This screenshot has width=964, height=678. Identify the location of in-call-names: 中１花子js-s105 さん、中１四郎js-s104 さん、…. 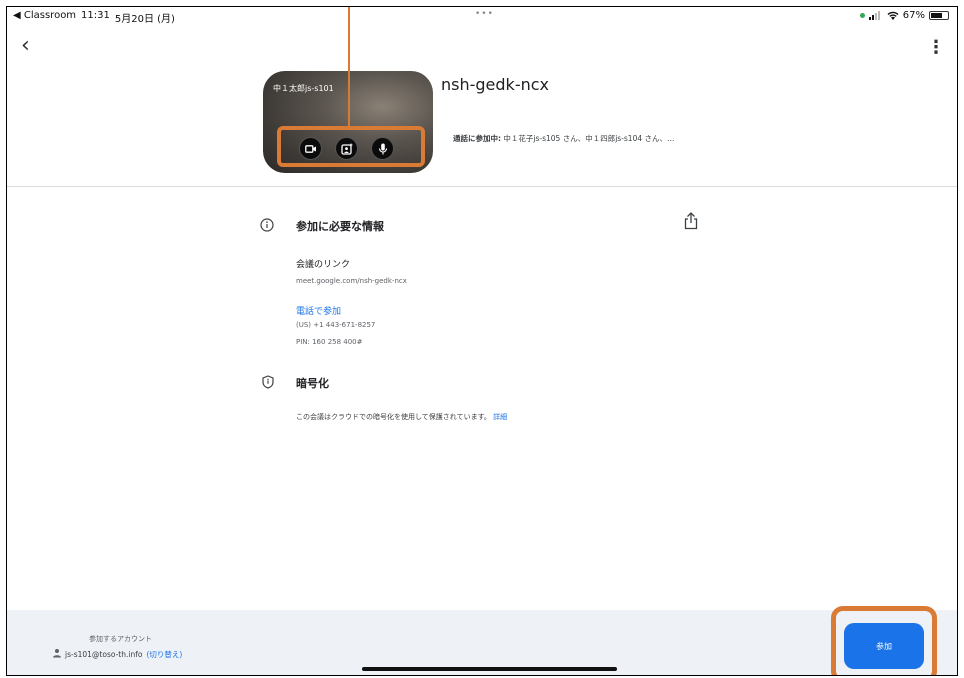
(589, 138).